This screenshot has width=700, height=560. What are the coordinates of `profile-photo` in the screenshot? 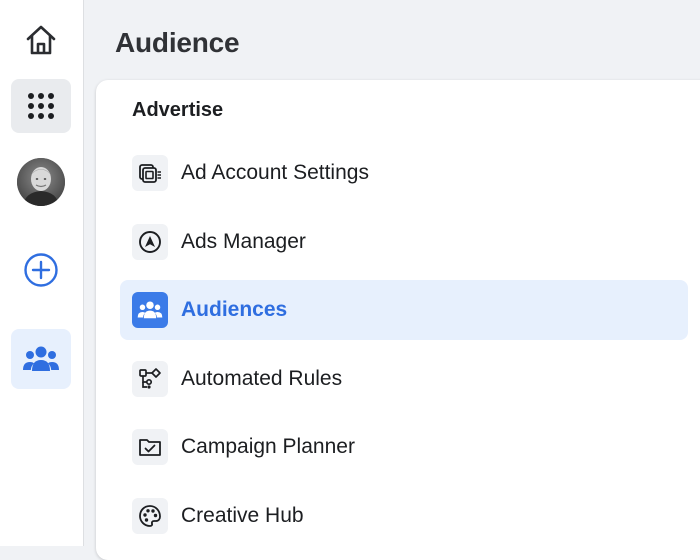 It's located at (41, 182).